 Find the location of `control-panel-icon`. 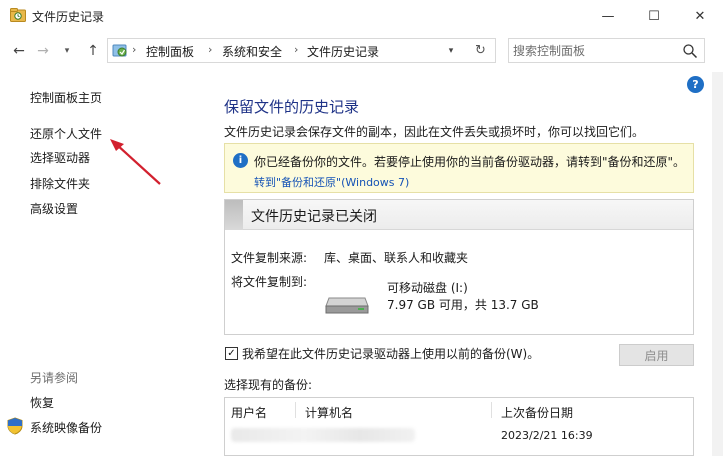

control-panel-icon is located at coordinates (119, 50).